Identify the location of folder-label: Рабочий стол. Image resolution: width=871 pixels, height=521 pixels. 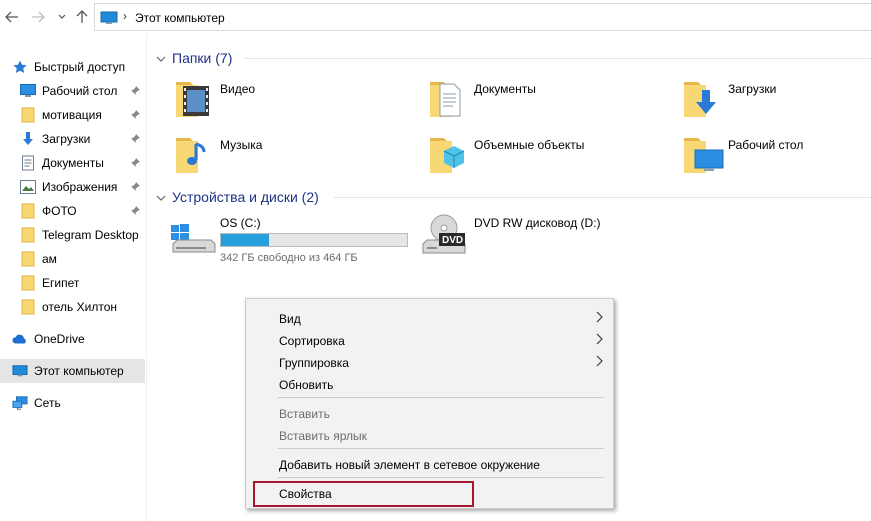
(766, 145).